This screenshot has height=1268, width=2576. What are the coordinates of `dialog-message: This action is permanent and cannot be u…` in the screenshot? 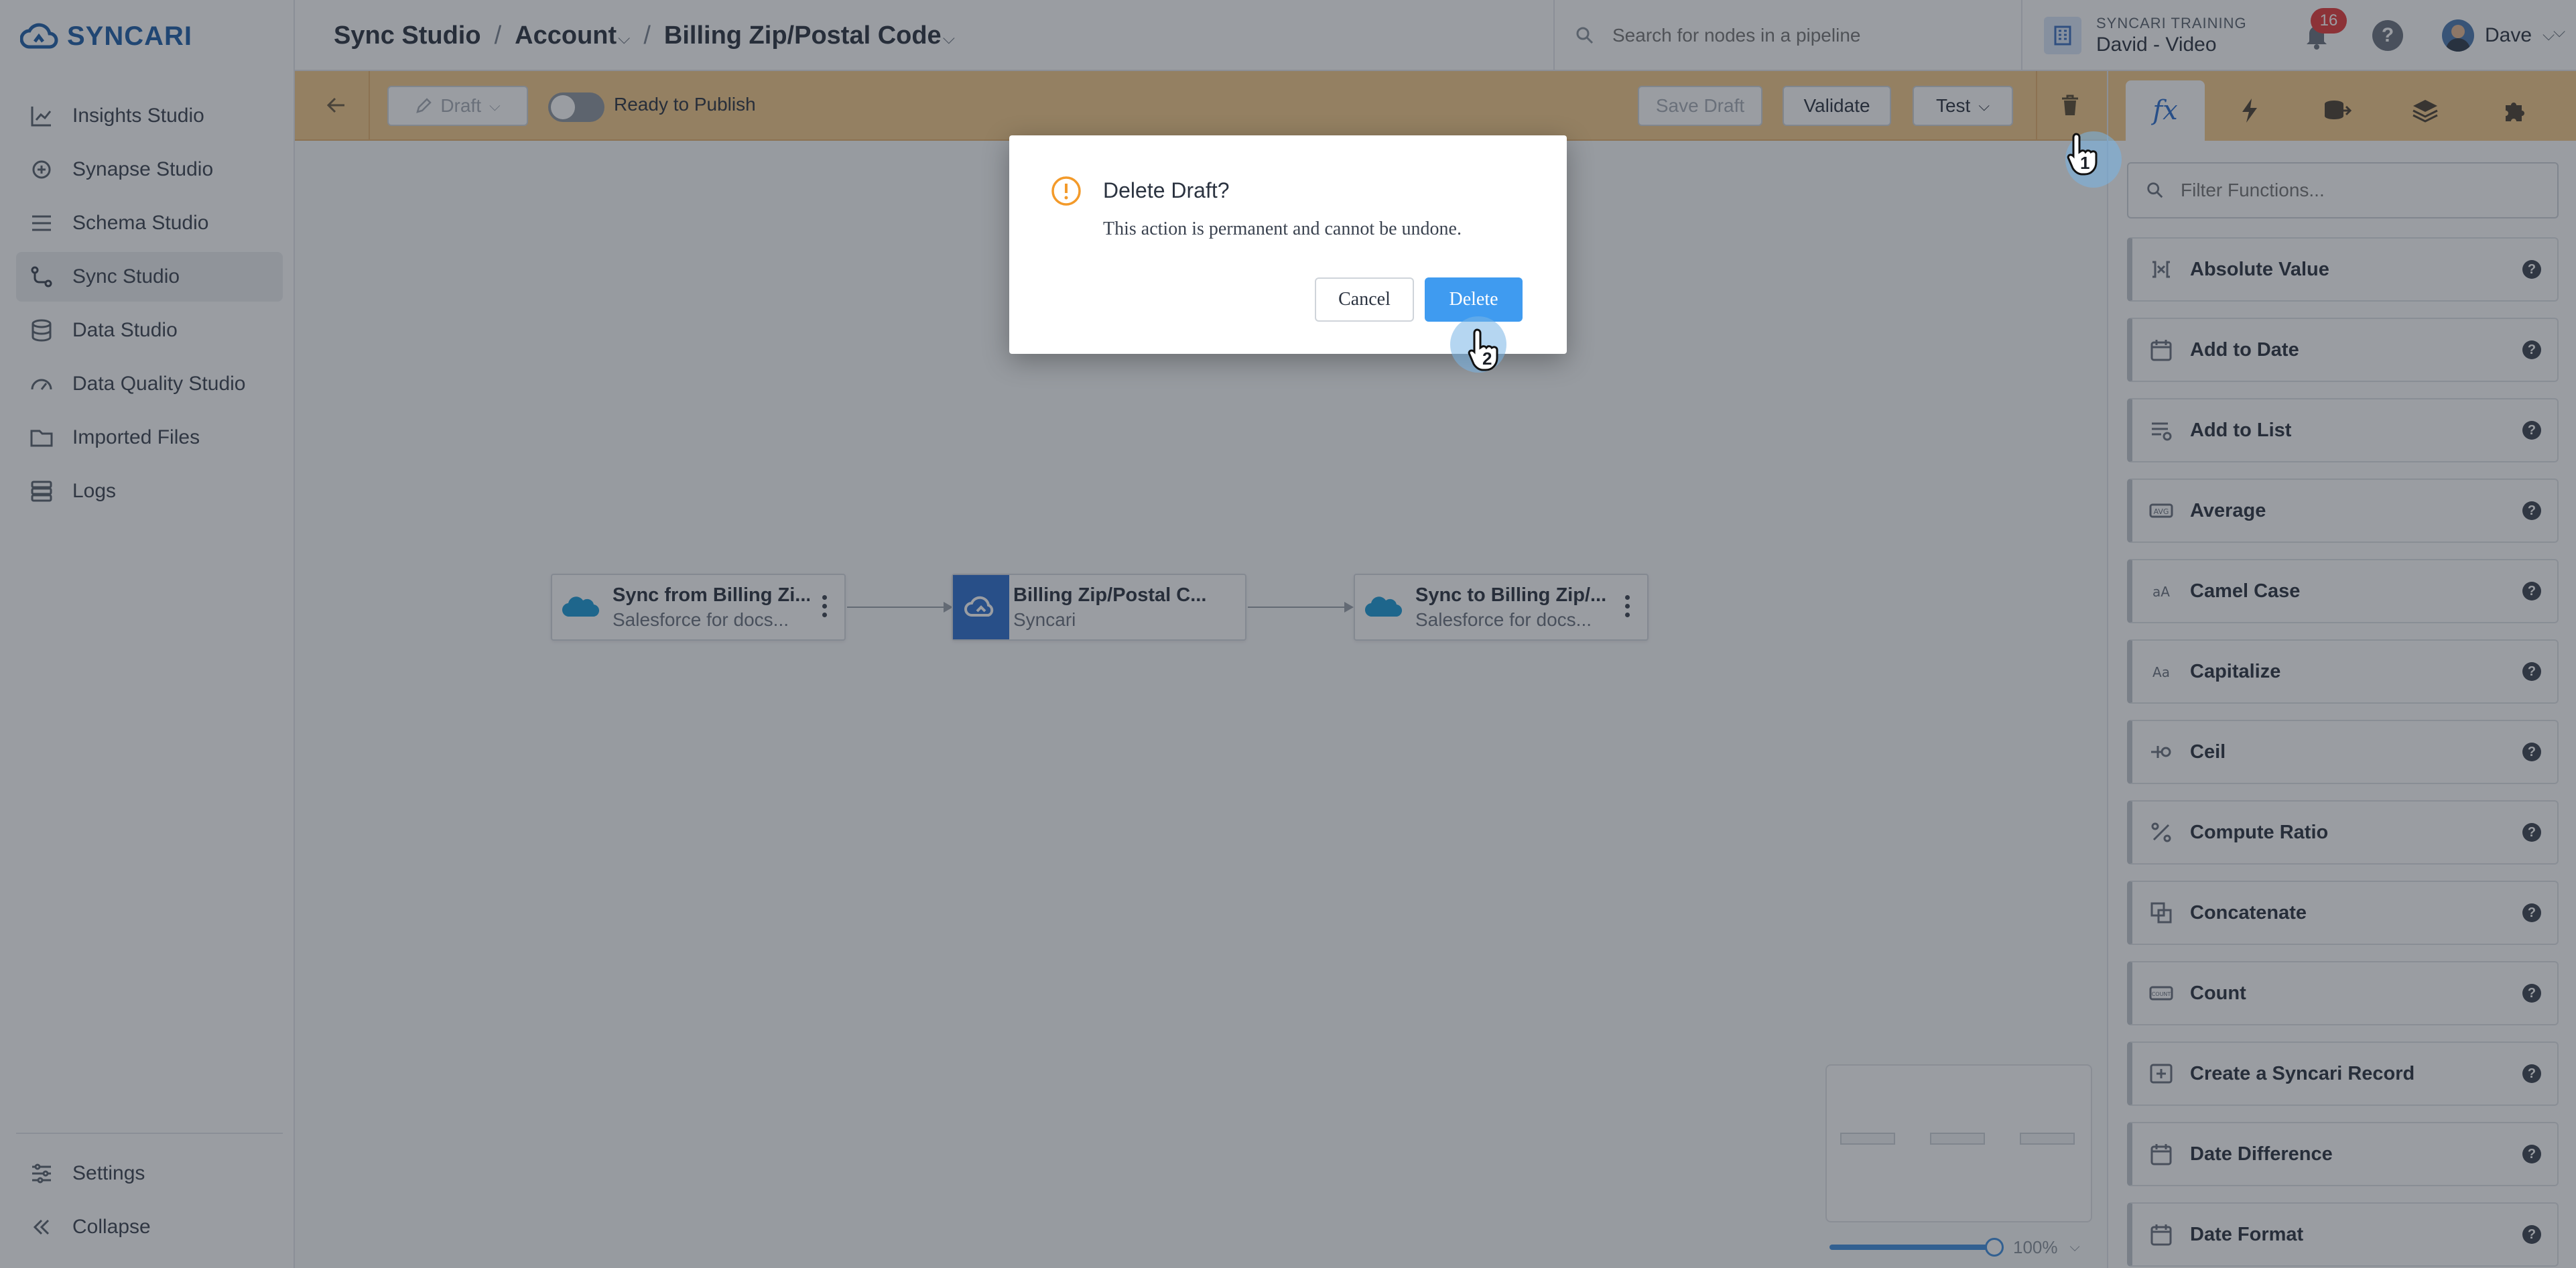 It's located at (1282, 229).